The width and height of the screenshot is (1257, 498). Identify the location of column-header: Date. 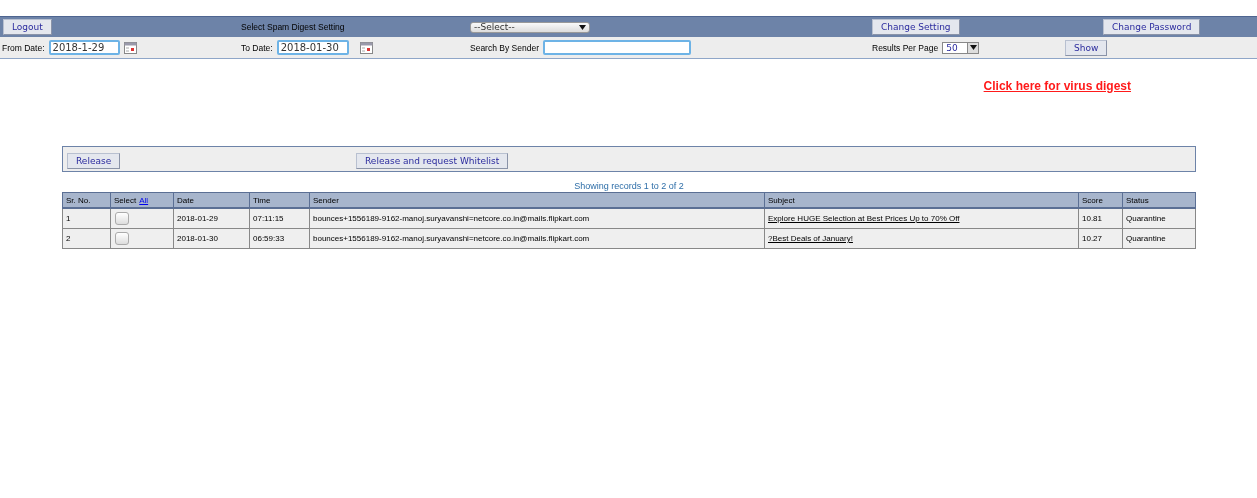
(185, 200).